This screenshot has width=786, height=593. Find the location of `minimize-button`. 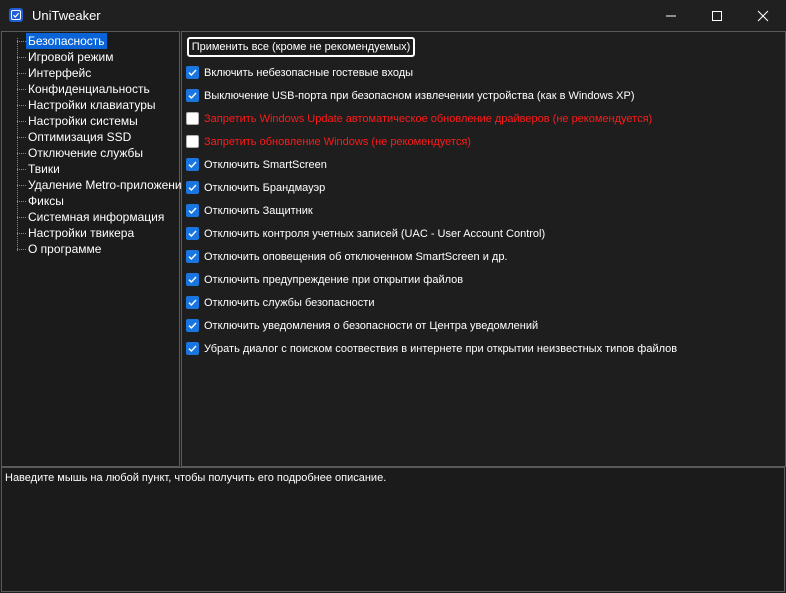

minimize-button is located at coordinates (671, 15).